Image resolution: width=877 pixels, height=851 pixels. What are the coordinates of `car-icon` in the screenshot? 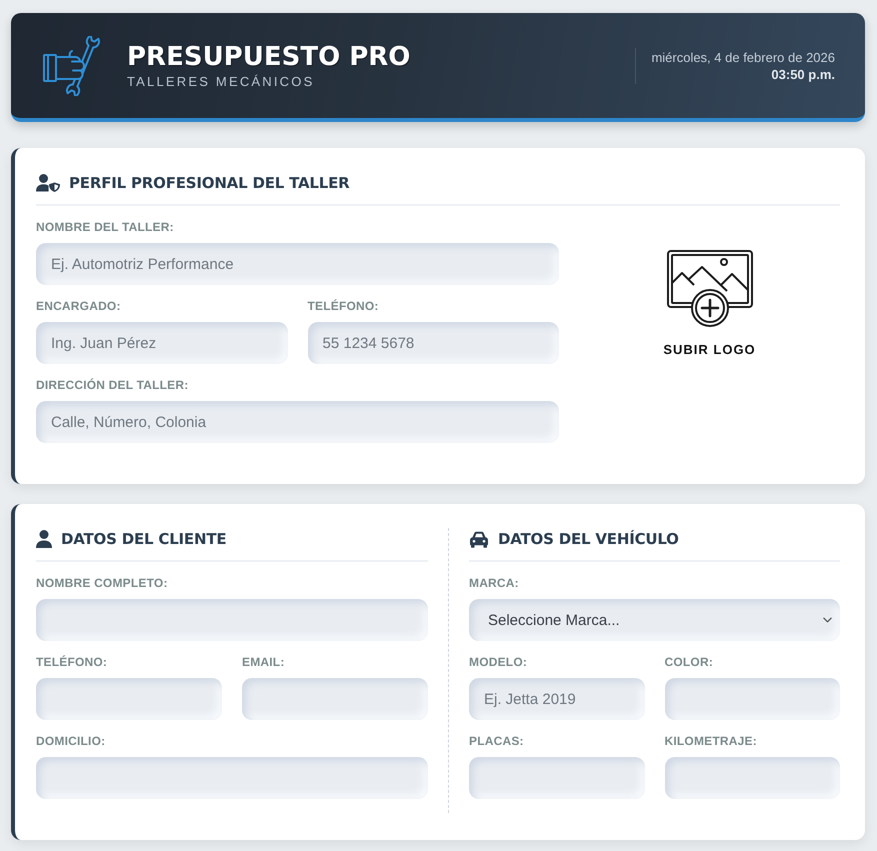 It's located at (479, 539).